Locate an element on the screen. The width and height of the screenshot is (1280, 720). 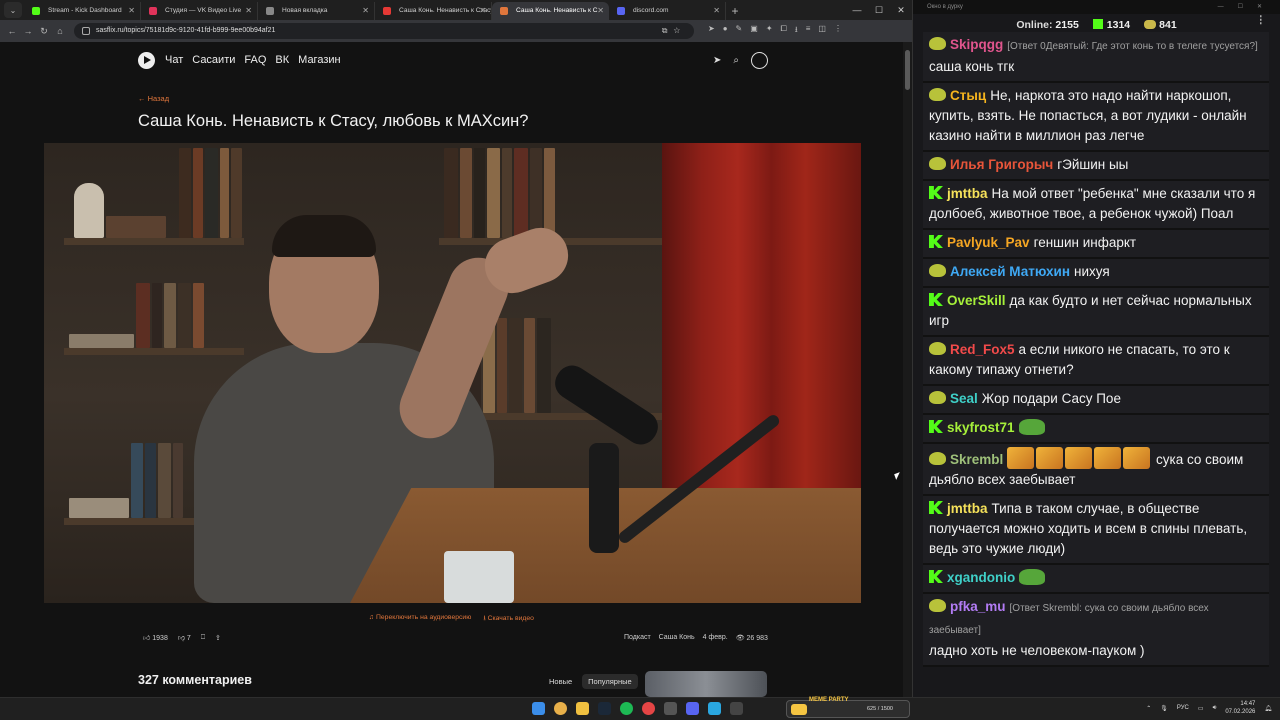
bookshelf is located at coordinates (154, 351).